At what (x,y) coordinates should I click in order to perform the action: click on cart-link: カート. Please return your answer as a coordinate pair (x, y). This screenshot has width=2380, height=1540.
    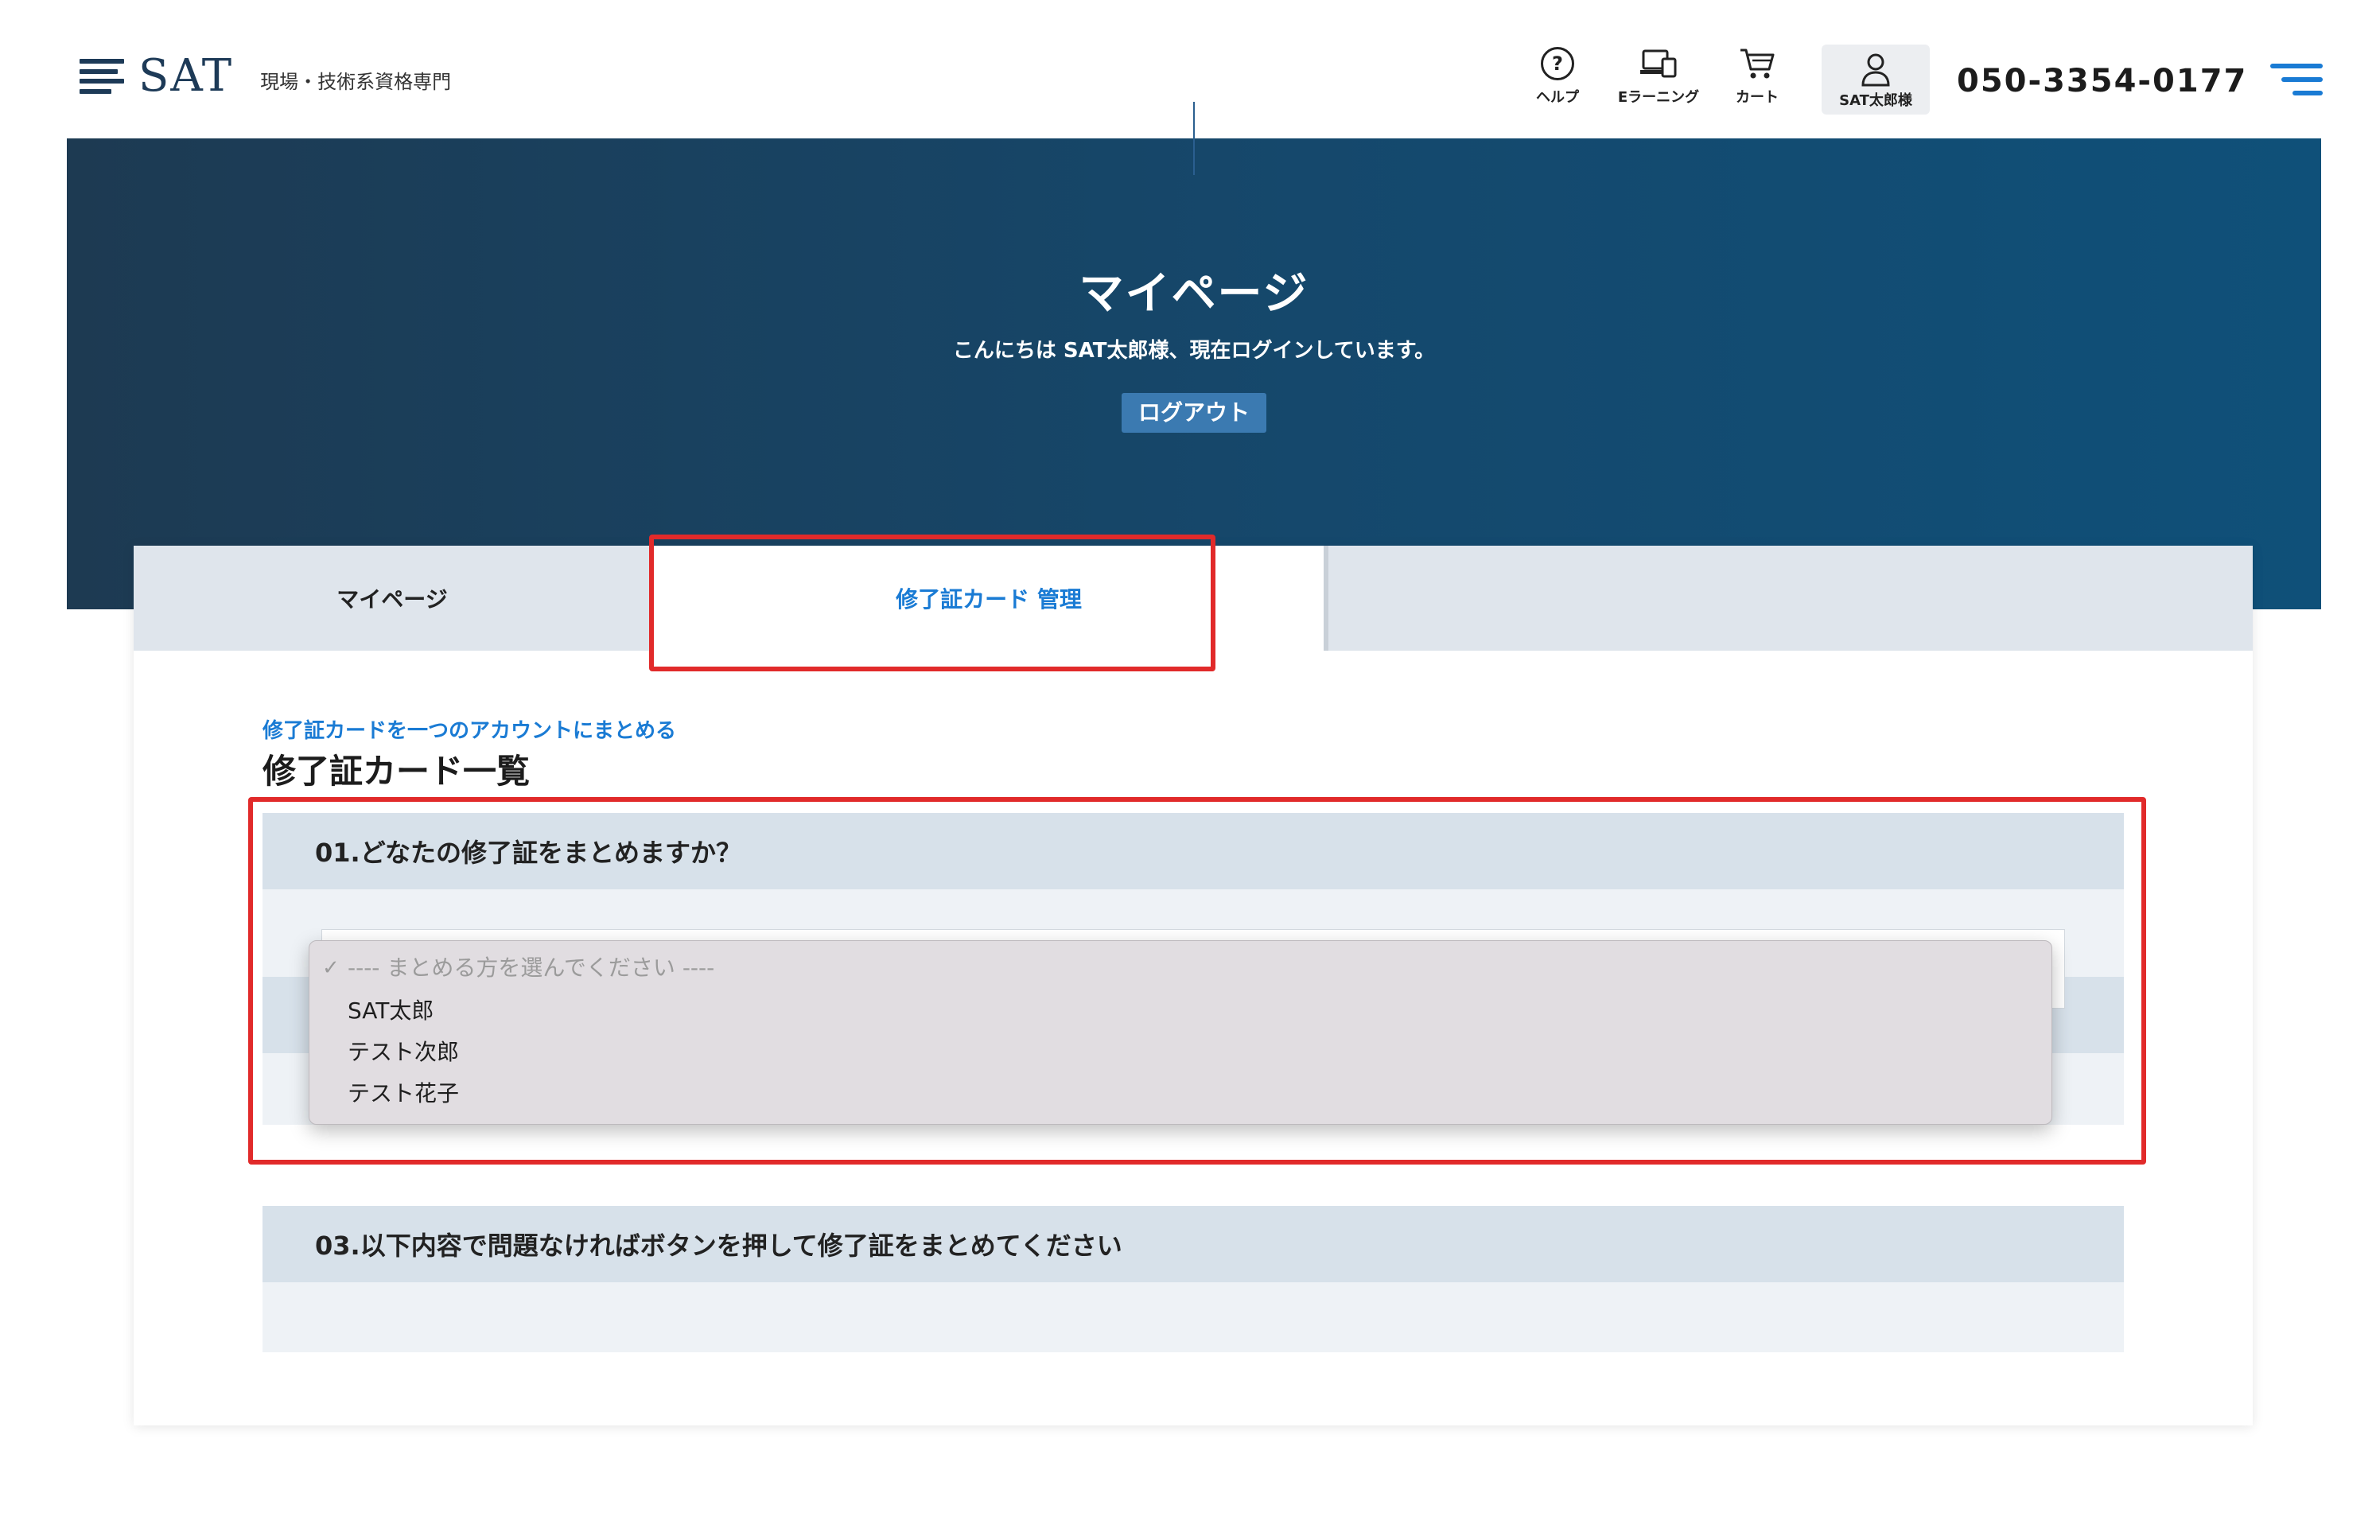
    Looking at the image, I should click on (1757, 76).